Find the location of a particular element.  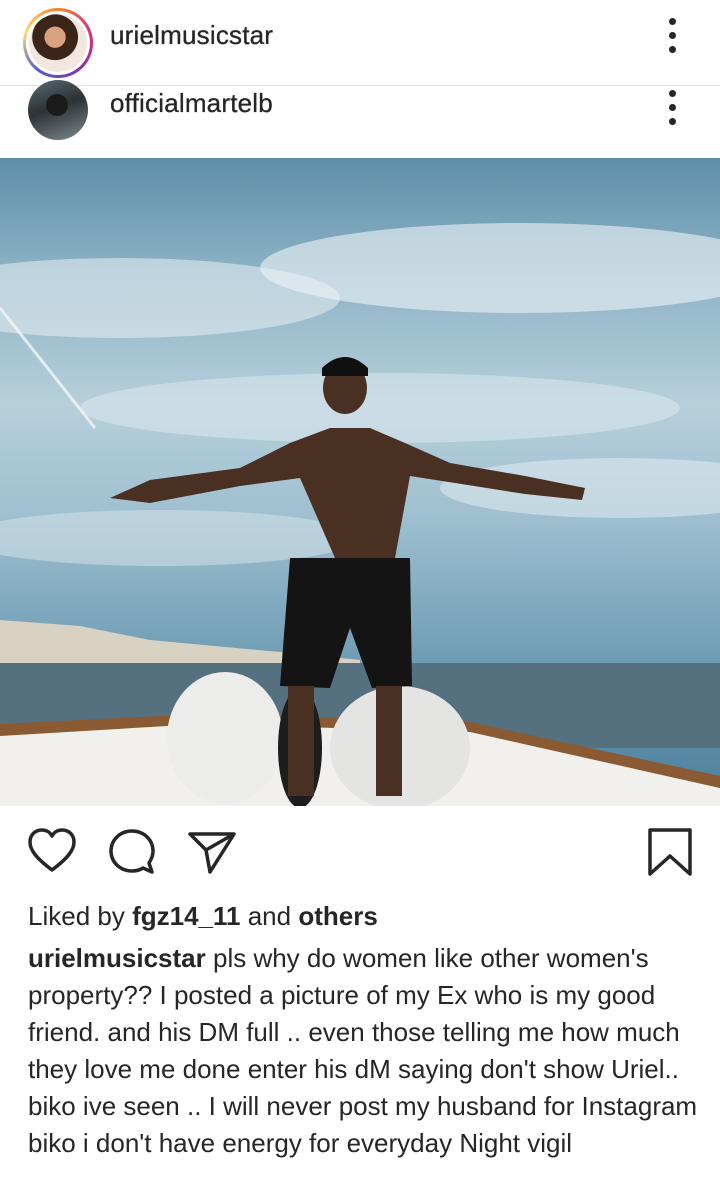

embedded-more-options-icon is located at coordinates (672, 107).